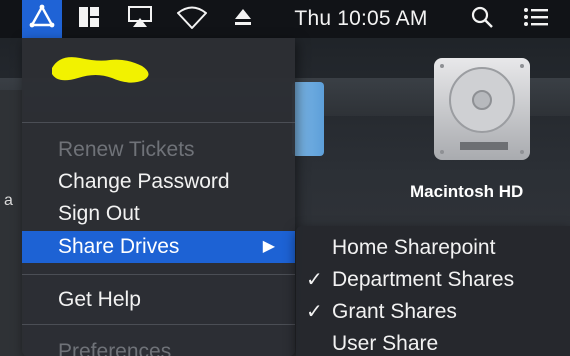  I want to click on search-icon, so click(482, 19).